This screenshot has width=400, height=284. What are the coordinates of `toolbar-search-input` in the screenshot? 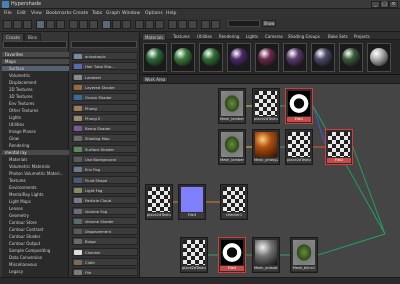 It's located at (244, 23).